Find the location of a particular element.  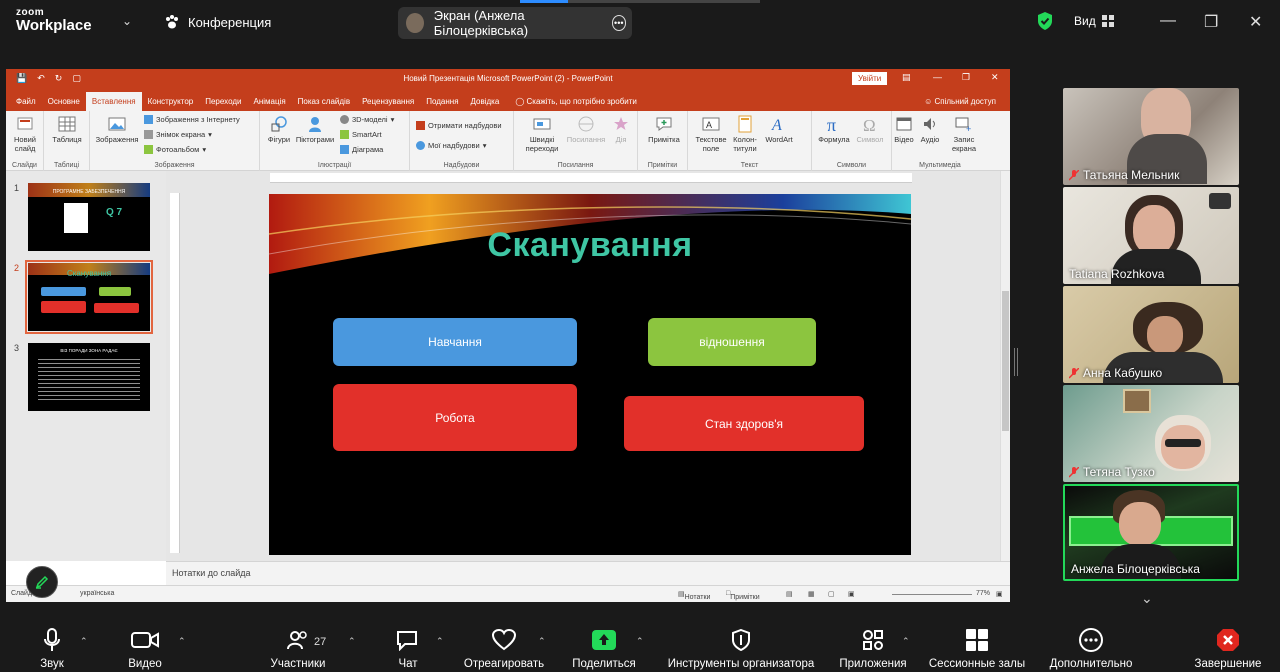

screen-share-pill: Экран (Анжела Білоцерківська) ••• is located at coordinates (515, 23).